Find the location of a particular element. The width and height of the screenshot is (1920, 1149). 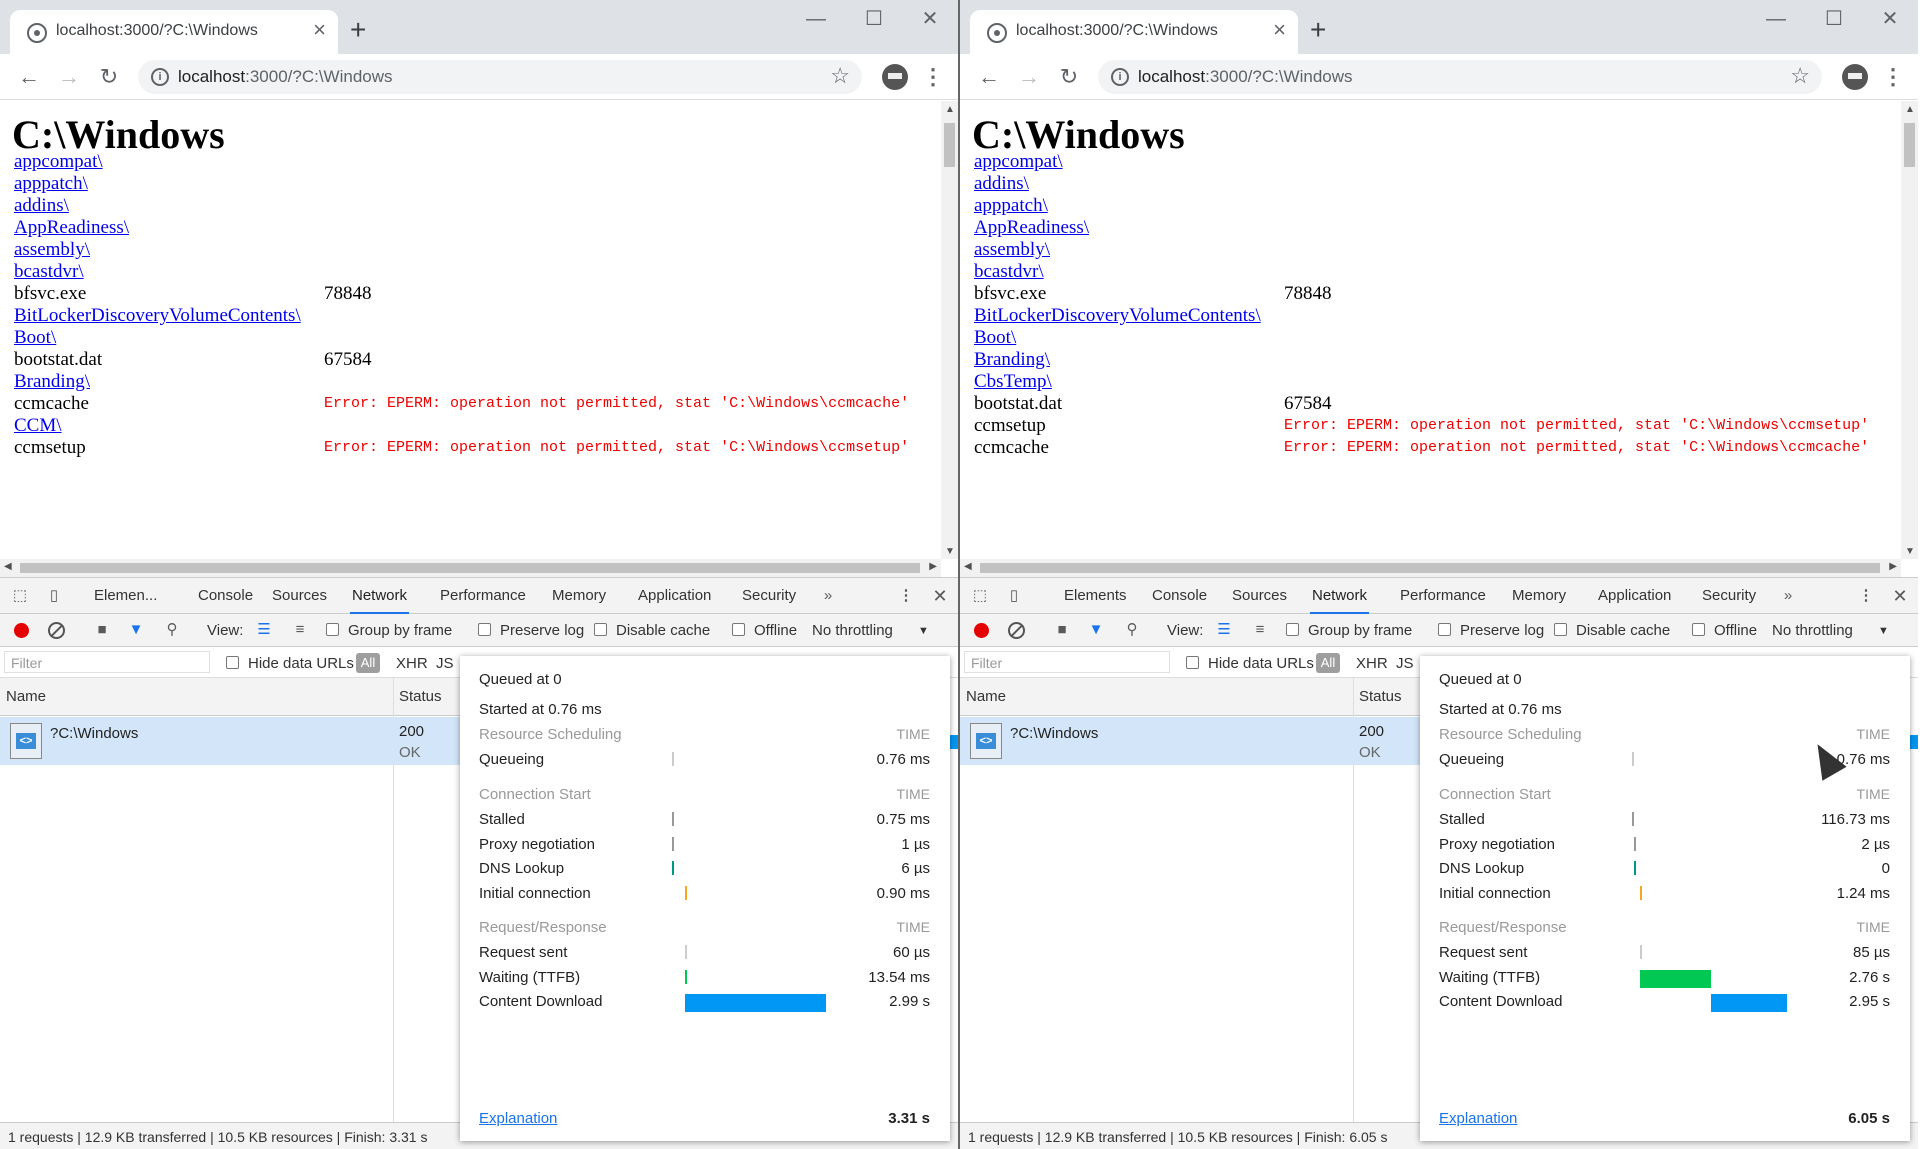

filter-js-button: JS is located at coordinates (1405, 663).